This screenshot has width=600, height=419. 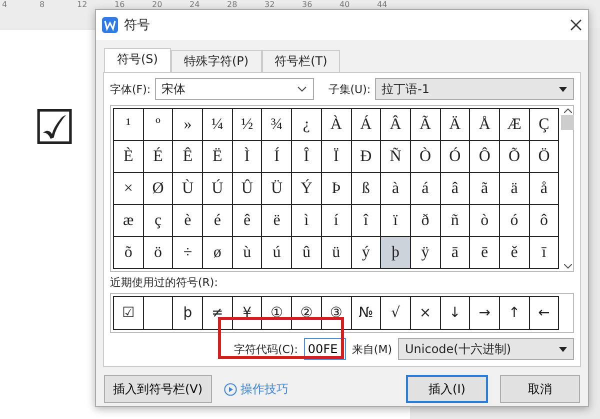 I want to click on add-to-bar-button: 插入到符号栏(V), so click(x=158, y=389).